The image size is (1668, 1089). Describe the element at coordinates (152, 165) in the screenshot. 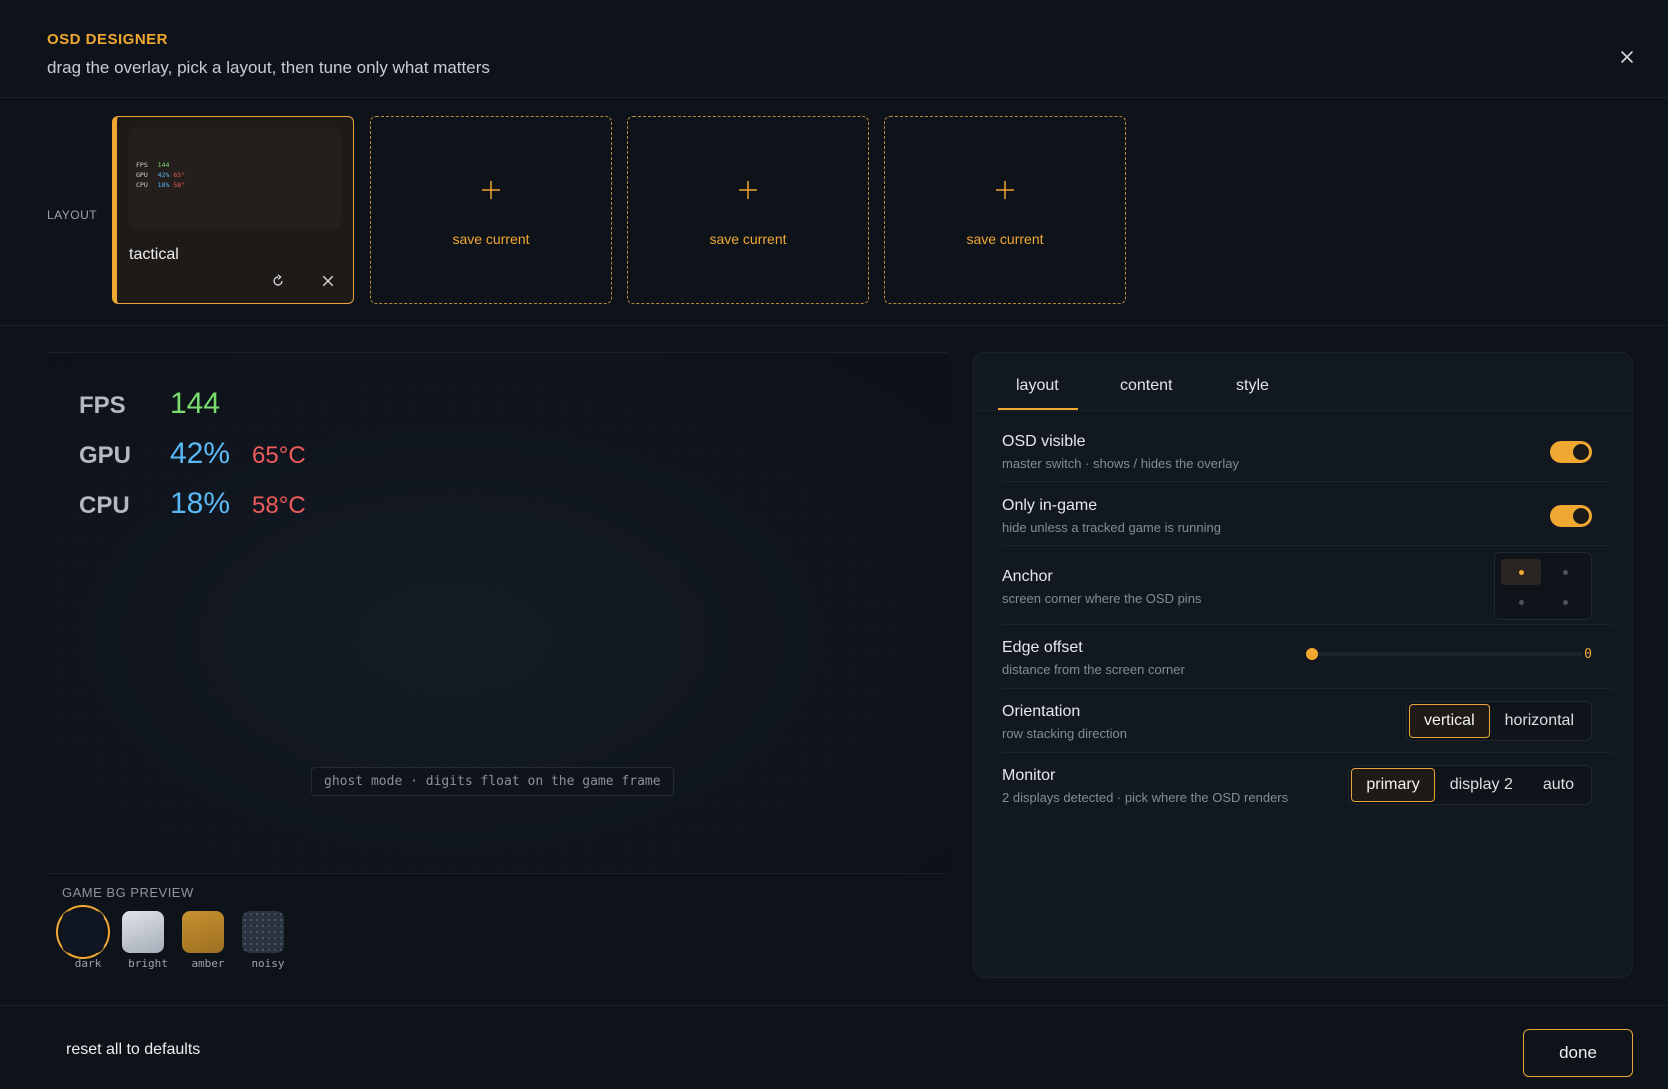

I see `thumb-row: FPS 144` at that location.